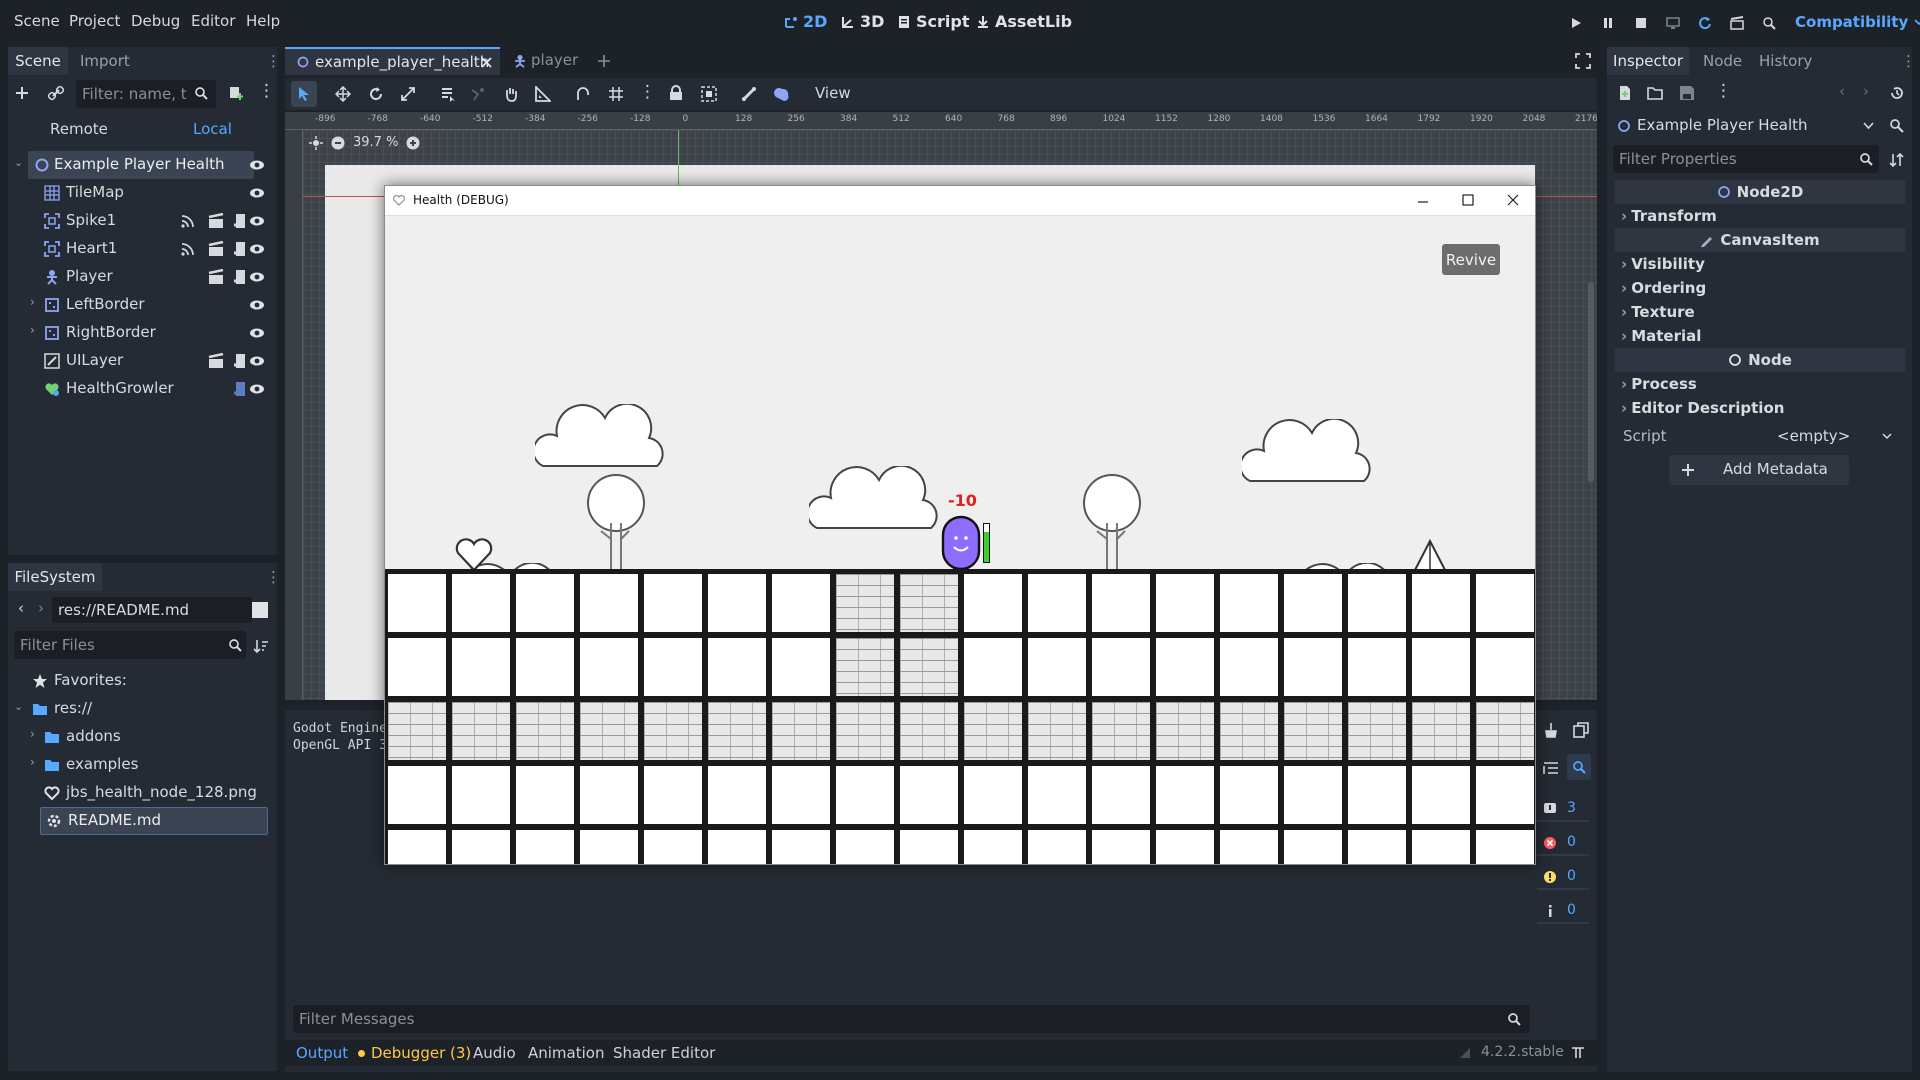  Describe the element at coordinates (1551, 730) in the screenshot. I see `clear-output-icon` at that location.